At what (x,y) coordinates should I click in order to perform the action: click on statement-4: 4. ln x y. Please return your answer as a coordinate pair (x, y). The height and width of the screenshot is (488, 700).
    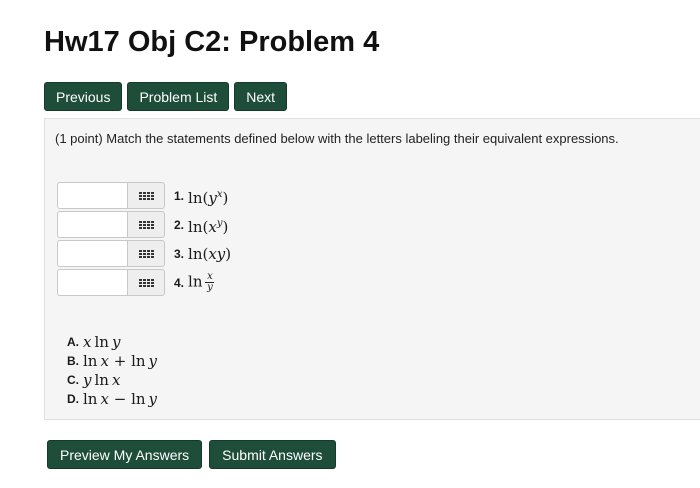
    Looking at the image, I should click on (194, 282).